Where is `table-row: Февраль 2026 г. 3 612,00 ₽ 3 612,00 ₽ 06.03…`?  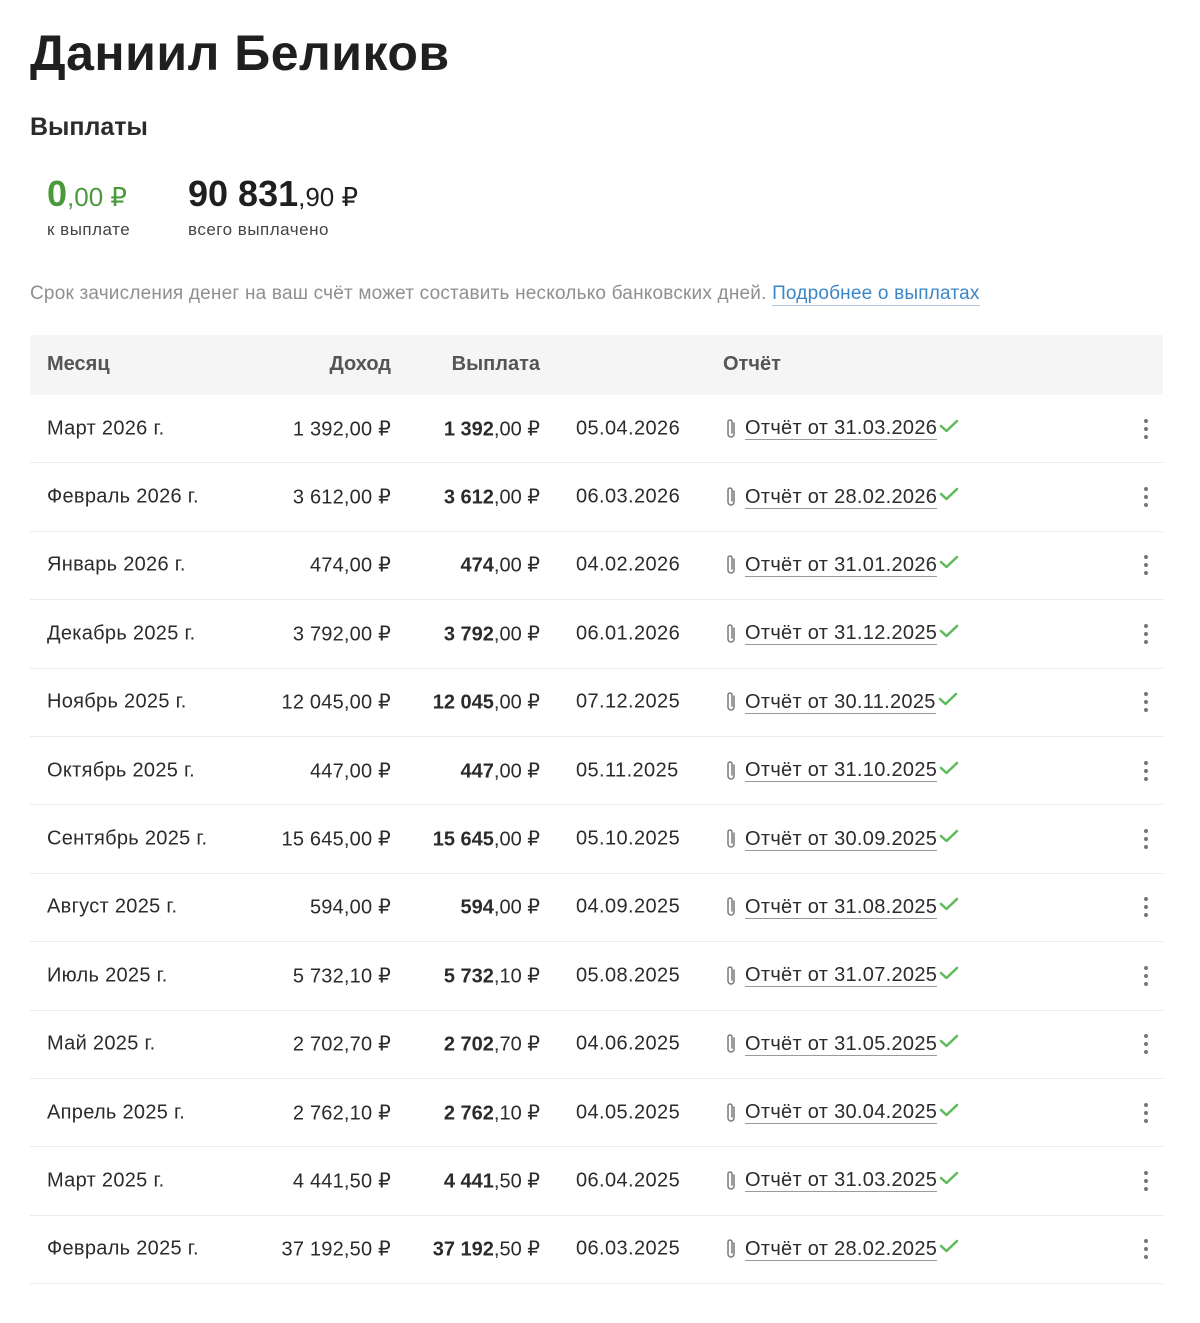
table-row: Февраль 2026 г. 3 612,00 ₽ 3 612,00 ₽ 06.03… is located at coordinates (596, 497).